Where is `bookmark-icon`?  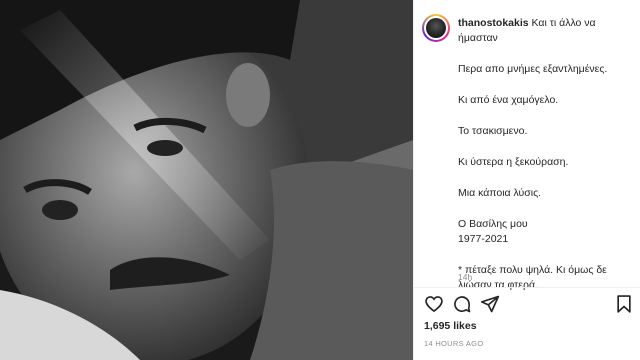
bookmark-icon is located at coordinates (624, 304).